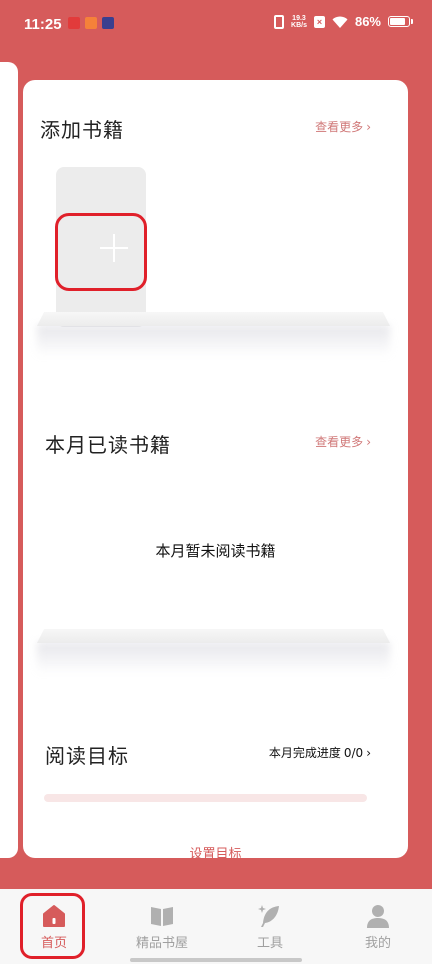 This screenshot has height=964, width=432. What do you see at coordinates (215, 551) in the screenshot?
I see `monthly-empty-message: 本月暂未阅读书籍` at bounding box center [215, 551].